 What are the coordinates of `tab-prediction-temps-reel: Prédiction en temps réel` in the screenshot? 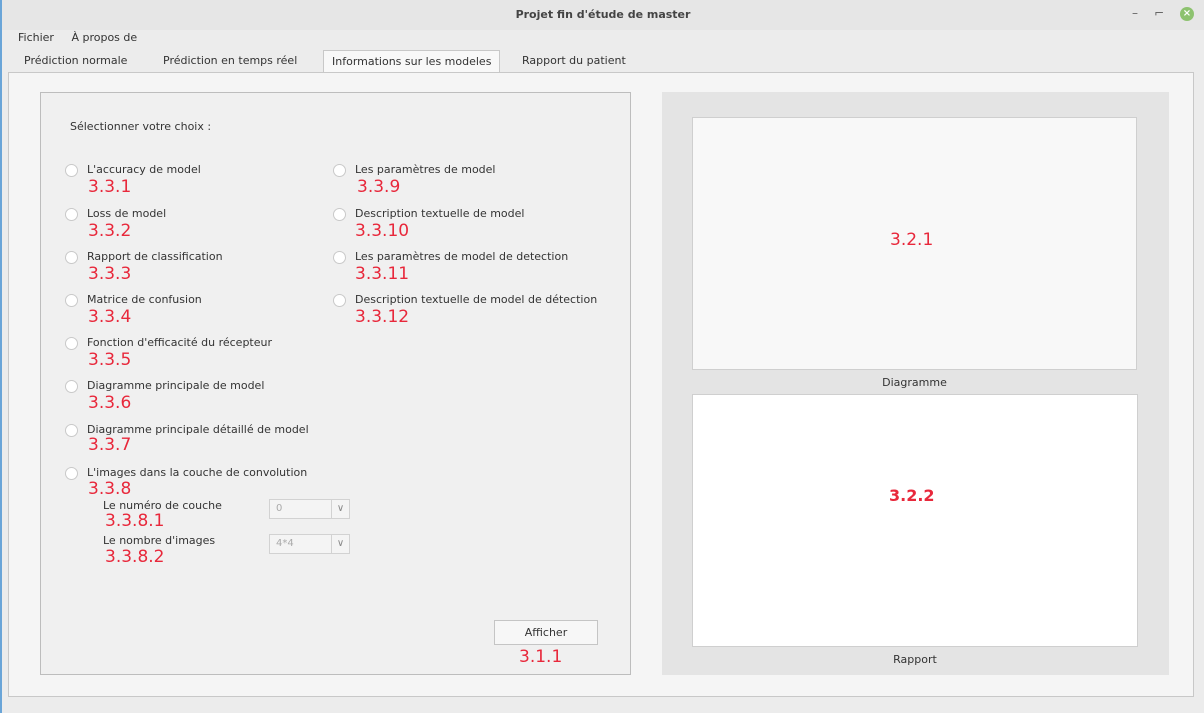 It's located at (230, 61).